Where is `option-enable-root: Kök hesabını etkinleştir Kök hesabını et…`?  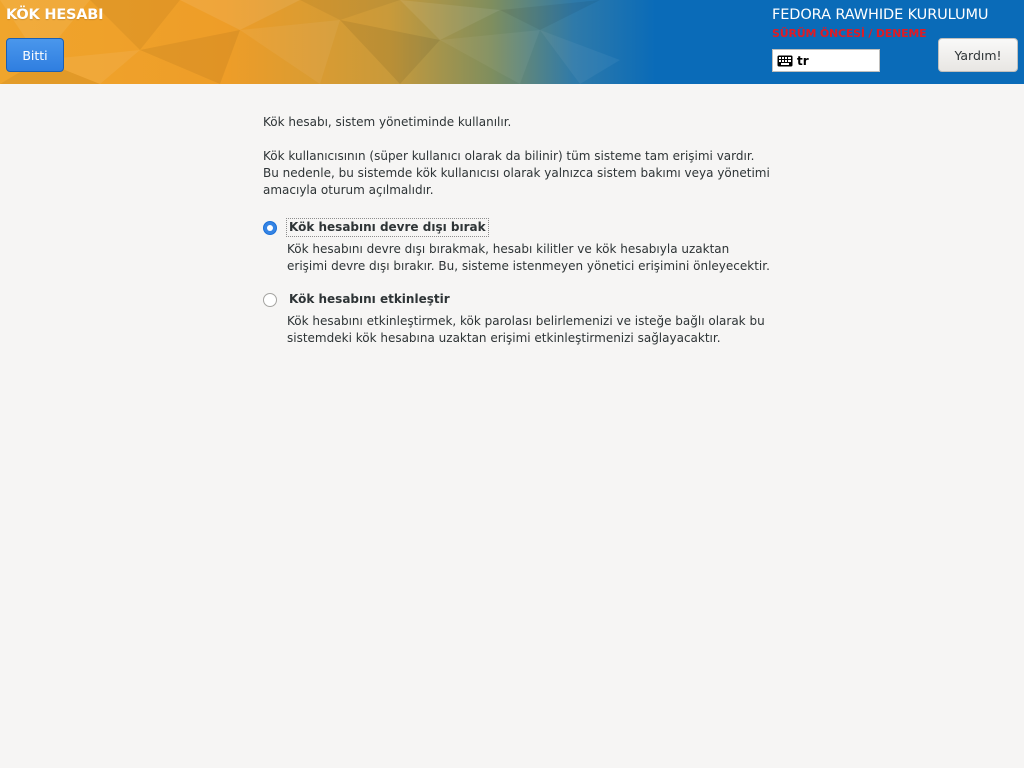
option-enable-root: Kök hesabını etkinleştir Kök hesabını et… is located at coordinates (518, 319).